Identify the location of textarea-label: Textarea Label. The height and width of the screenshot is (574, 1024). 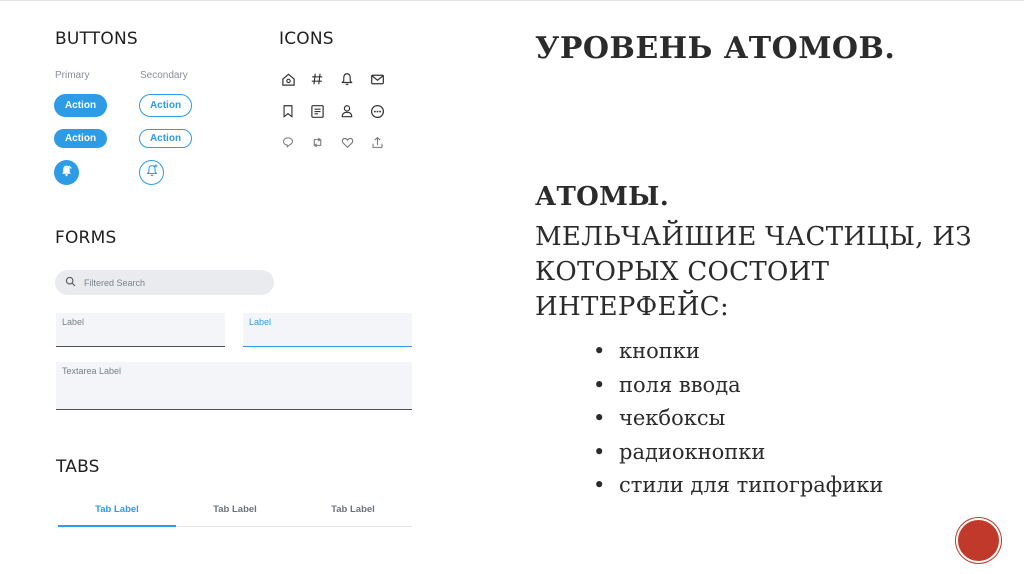
(92, 371).